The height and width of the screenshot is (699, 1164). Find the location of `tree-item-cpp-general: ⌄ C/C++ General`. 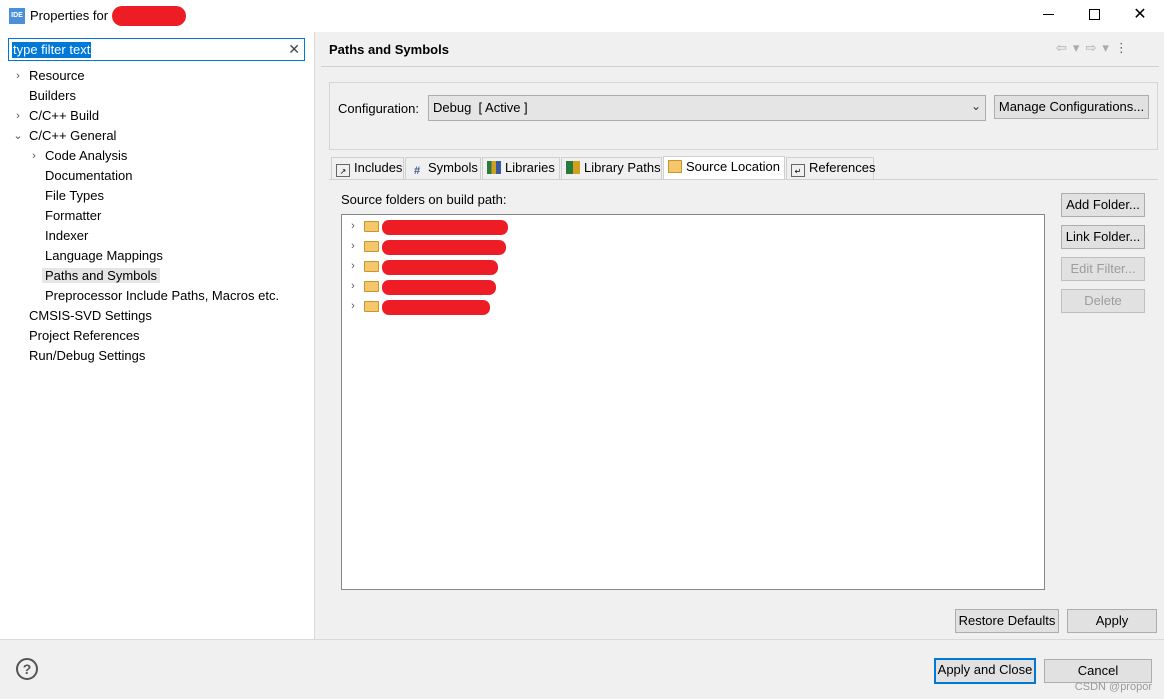

tree-item-cpp-general: ⌄ C/C++ General is located at coordinates (65, 136).